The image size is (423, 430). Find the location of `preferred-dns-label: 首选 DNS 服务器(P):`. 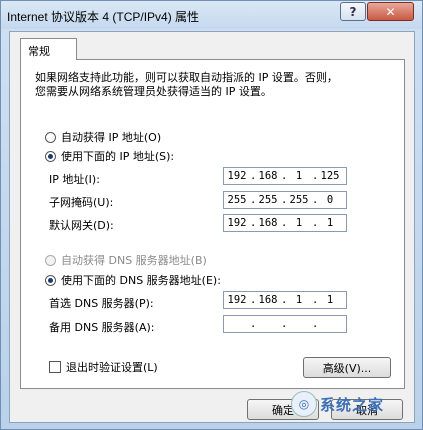

preferred-dns-label: 首选 DNS 服务器(P): is located at coordinates (101, 303).